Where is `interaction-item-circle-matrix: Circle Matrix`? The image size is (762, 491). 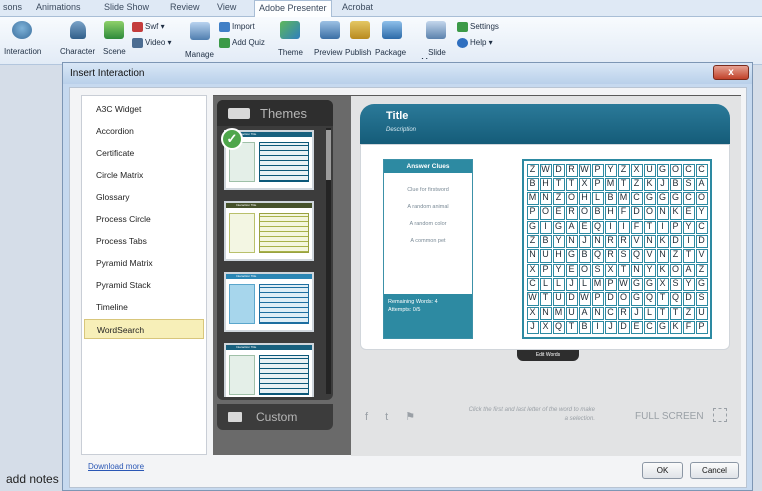
interaction-item-circle-matrix: Circle Matrix is located at coordinates (144, 175).